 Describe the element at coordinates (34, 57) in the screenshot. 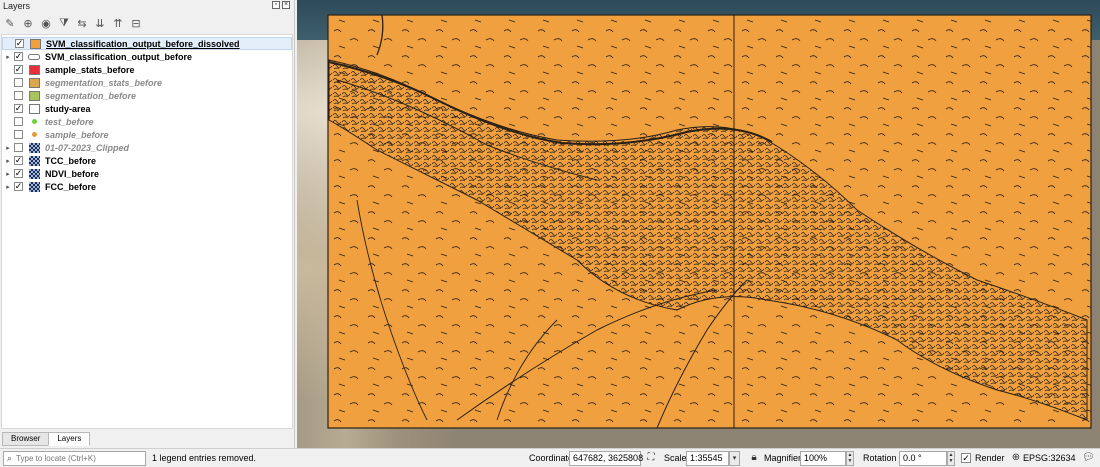

I see `vector-layer-icon` at that location.